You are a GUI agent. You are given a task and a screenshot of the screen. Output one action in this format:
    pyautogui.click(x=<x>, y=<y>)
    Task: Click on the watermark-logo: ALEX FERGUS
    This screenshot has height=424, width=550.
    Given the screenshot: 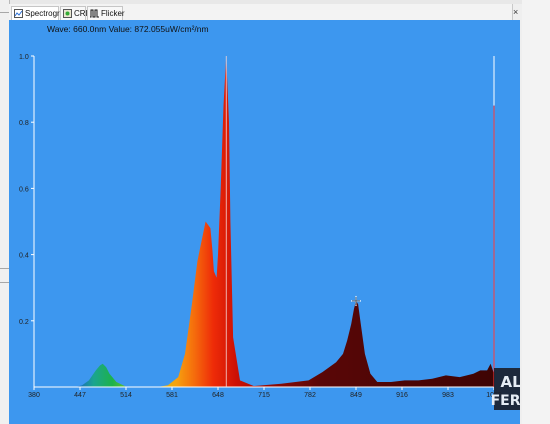 What is the action you would take?
    pyautogui.click(x=505, y=389)
    